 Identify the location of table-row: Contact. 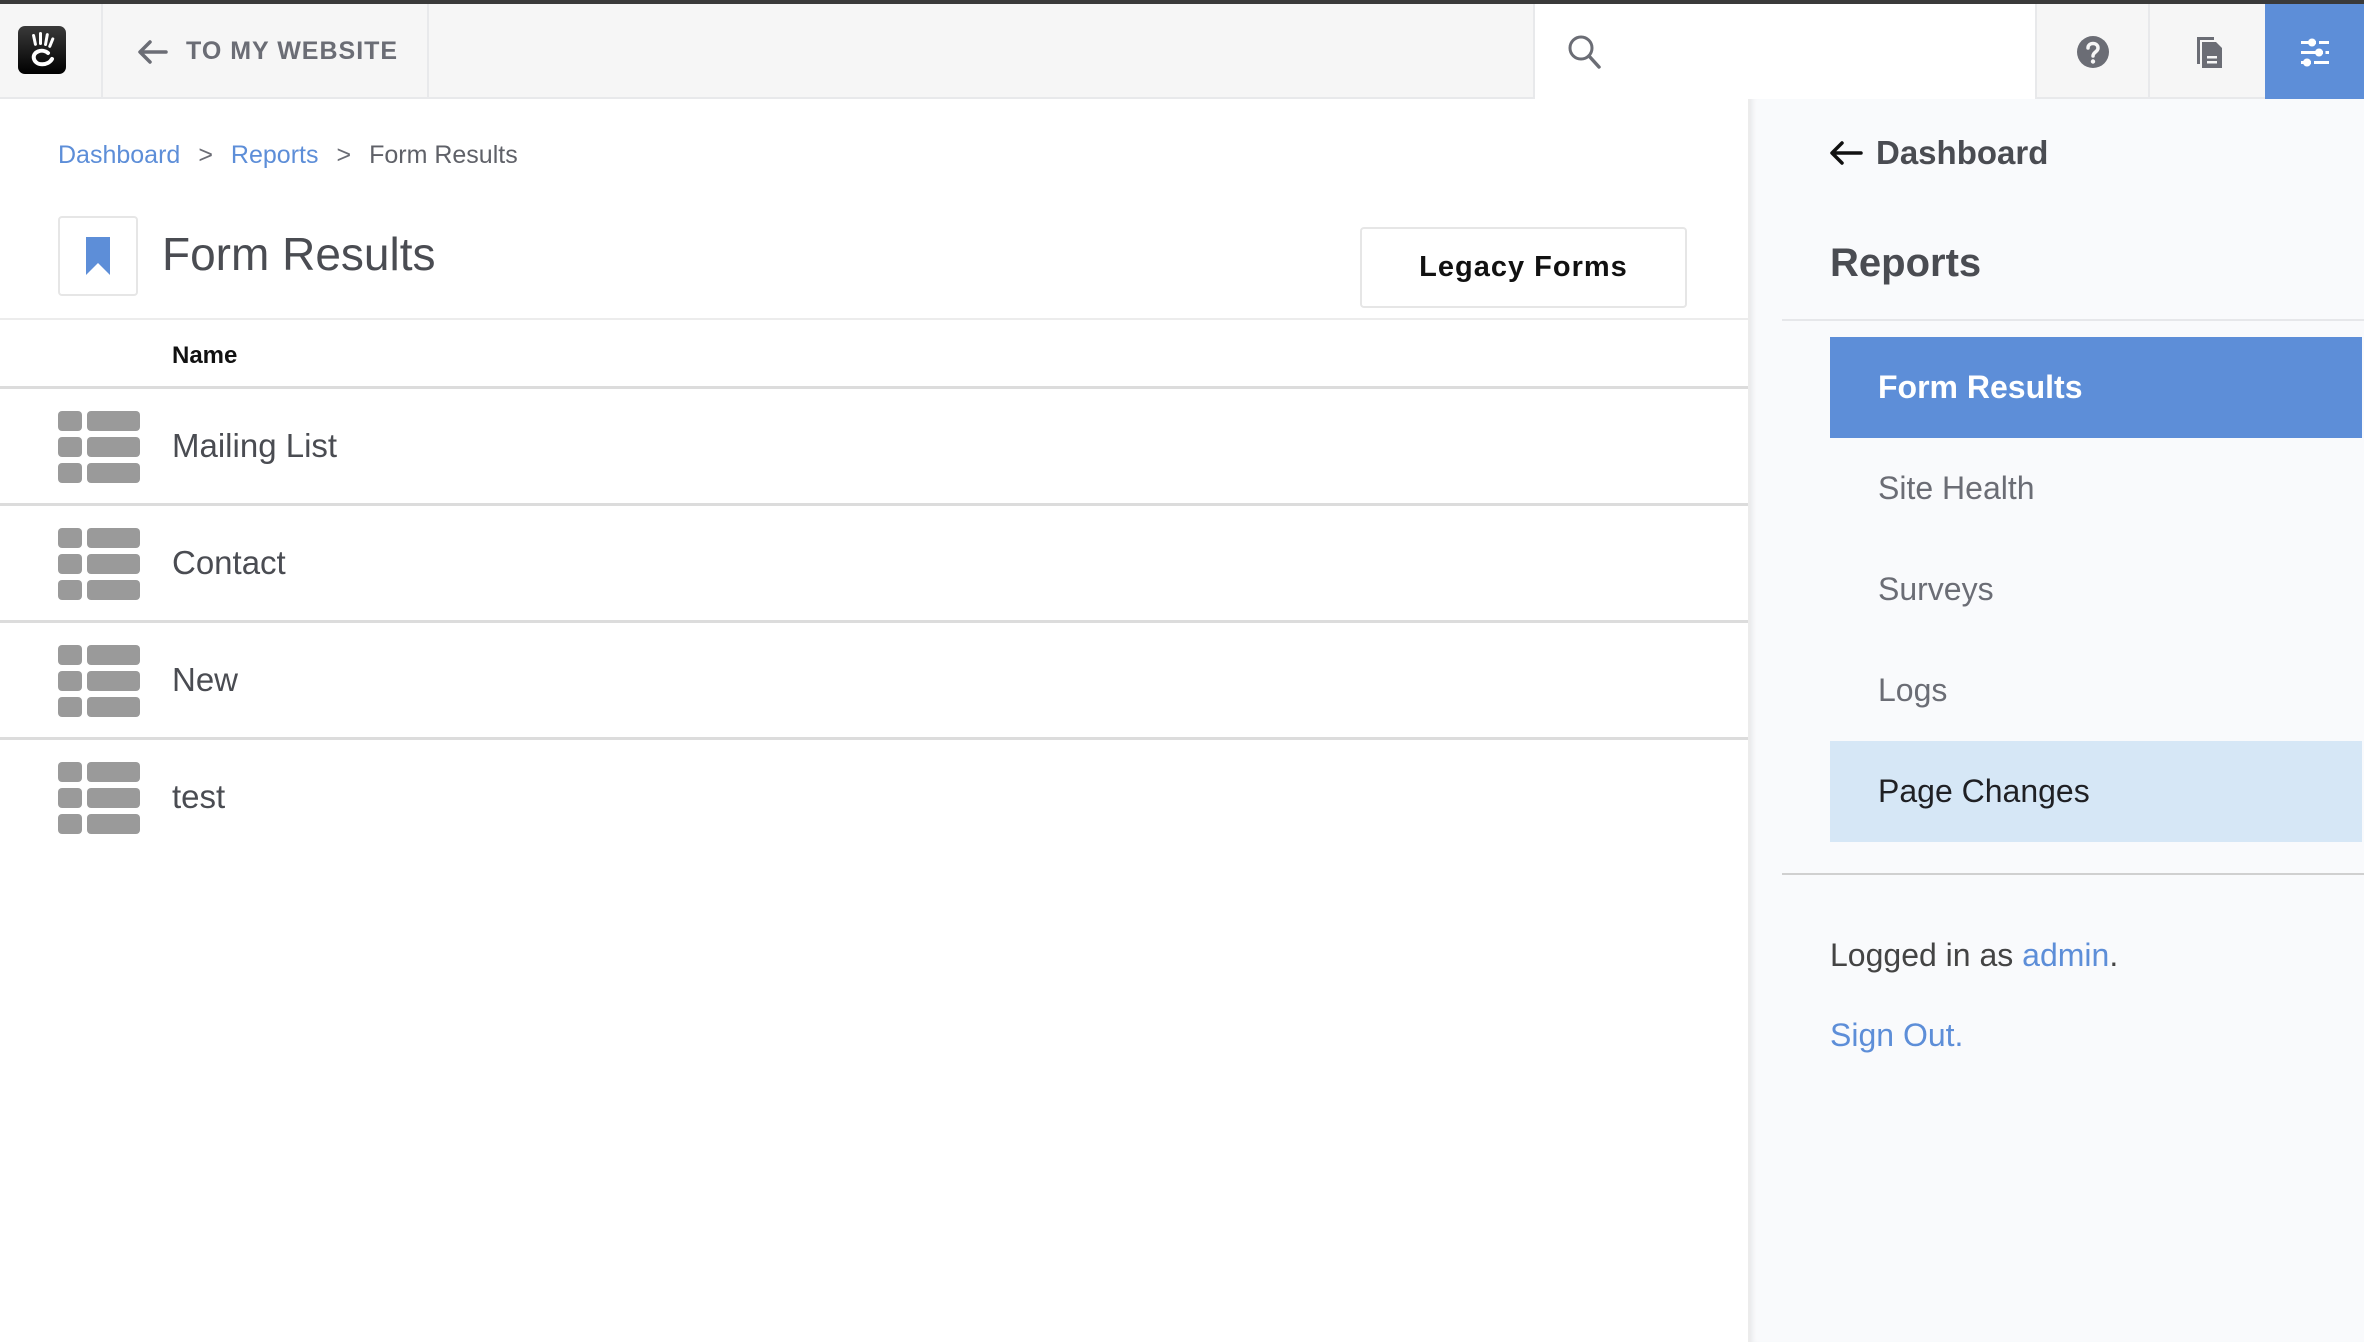
(874, 564).